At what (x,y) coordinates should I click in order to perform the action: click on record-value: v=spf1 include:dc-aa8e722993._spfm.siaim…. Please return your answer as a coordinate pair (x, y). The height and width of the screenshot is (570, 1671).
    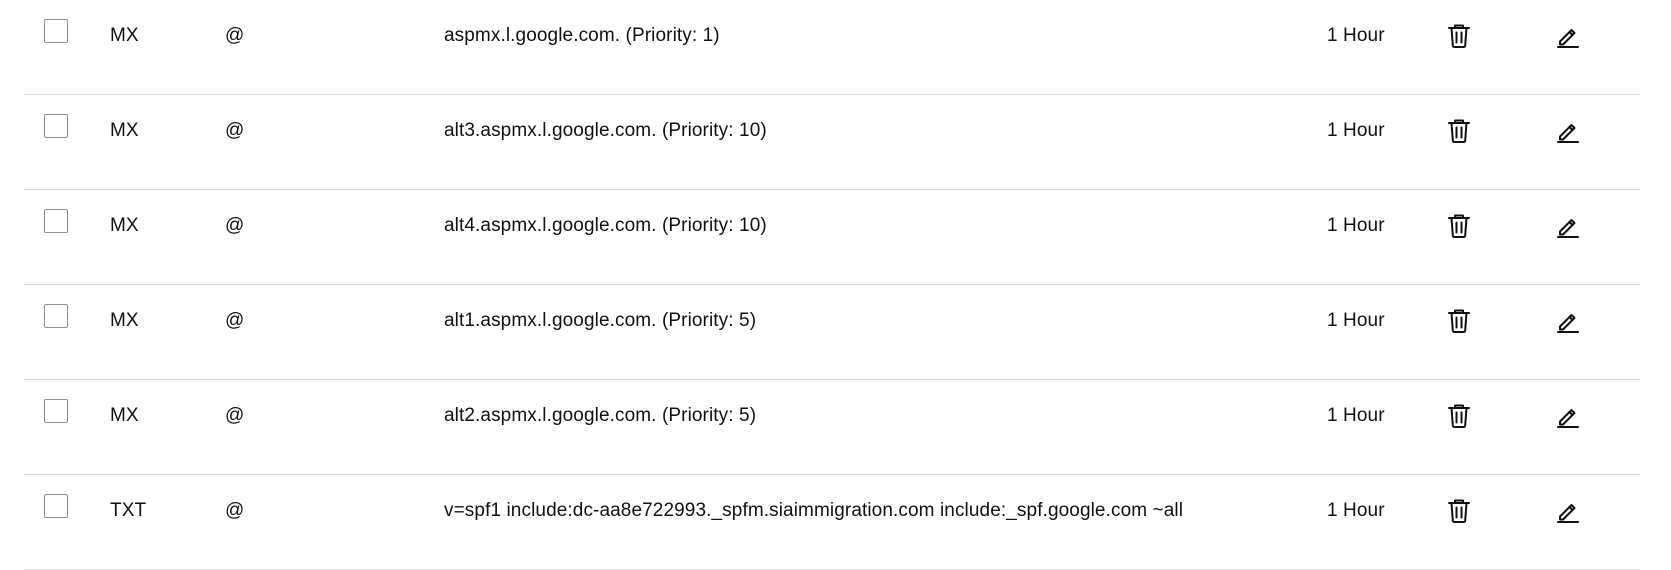
    Looking at the image, I should click on (814, 510).